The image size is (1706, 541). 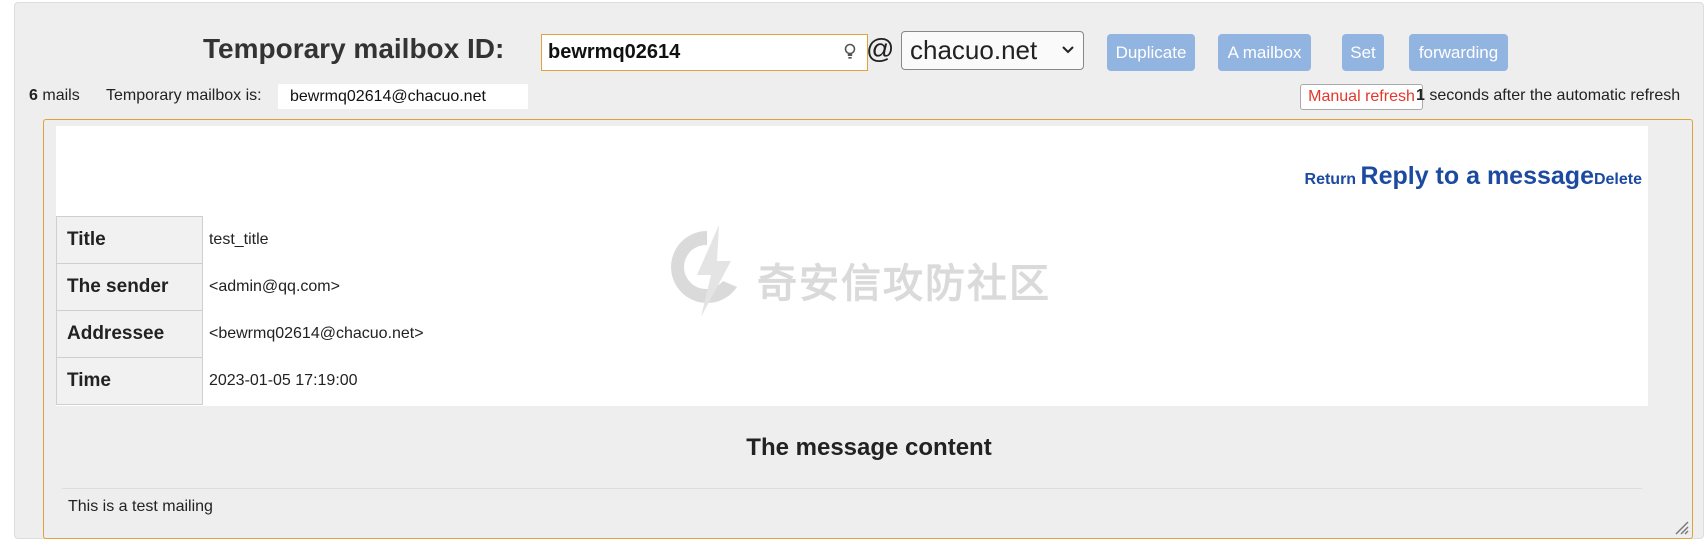 I want to click on return-link: Return, so click(x=1331, y=179).